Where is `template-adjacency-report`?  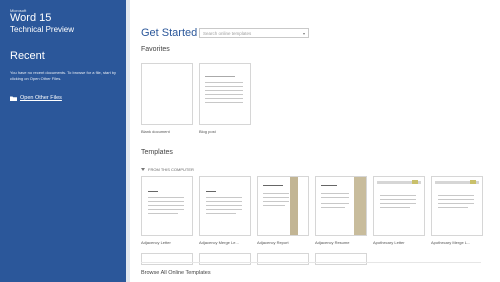 template-adjacency-report is located at coordinates (283, 206).